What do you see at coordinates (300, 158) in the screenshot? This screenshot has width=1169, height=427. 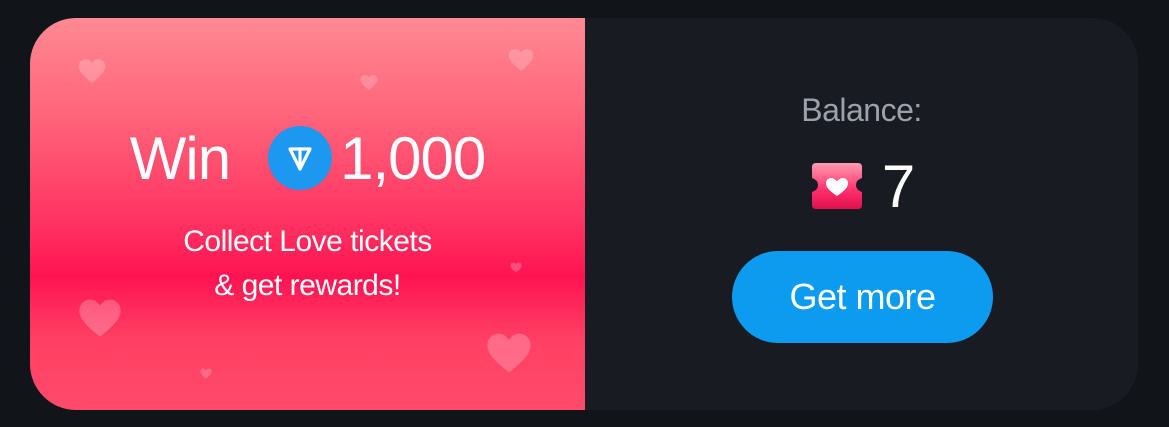 I see `ton-coin-icon` at bounding box center [300, 158].